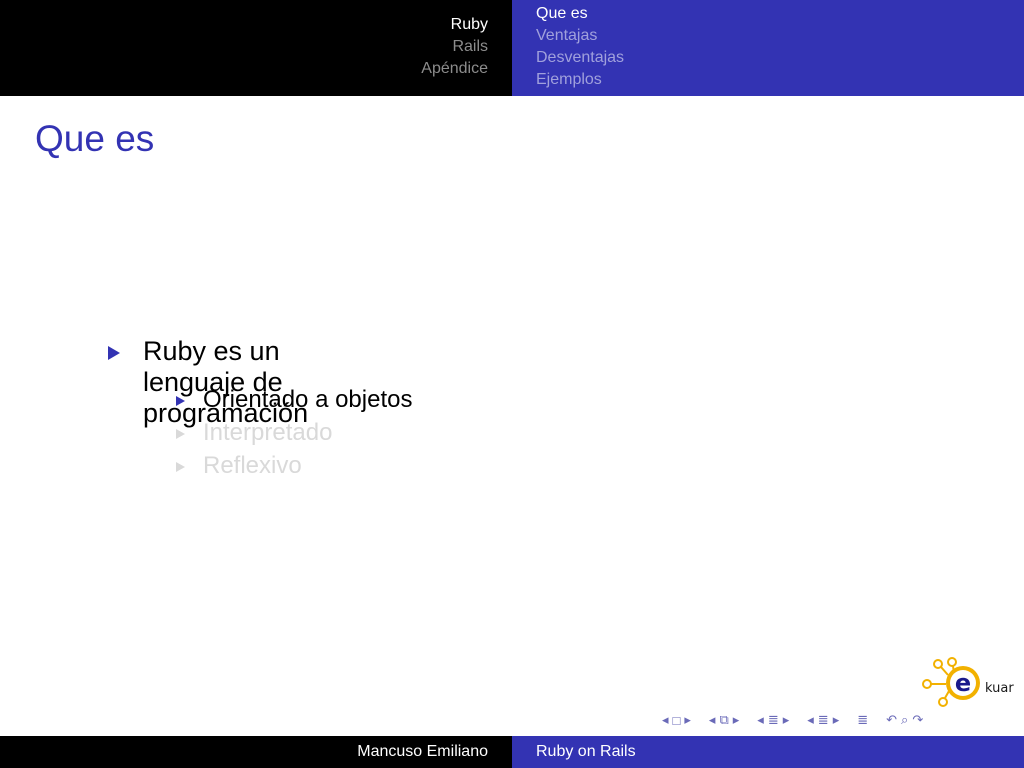 The image size is (1024, 768). What do you see at coordinates (904, 720) in the screenshot?
I see `nav-search-icon: ⌕` at bounding box center [904, 720].